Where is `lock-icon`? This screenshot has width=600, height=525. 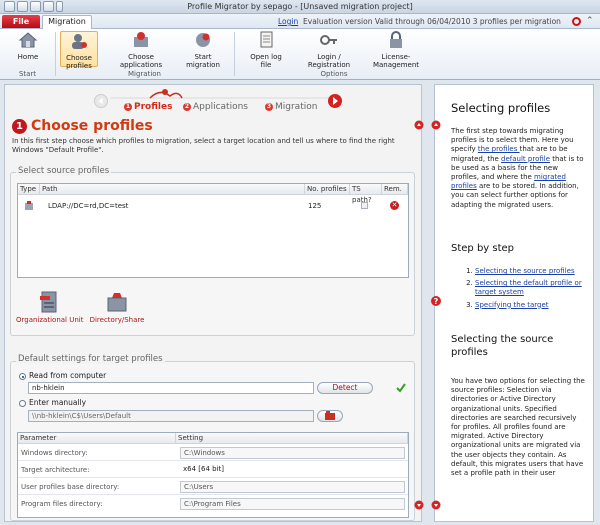
lock-icon is located at coordinates (396, 39).